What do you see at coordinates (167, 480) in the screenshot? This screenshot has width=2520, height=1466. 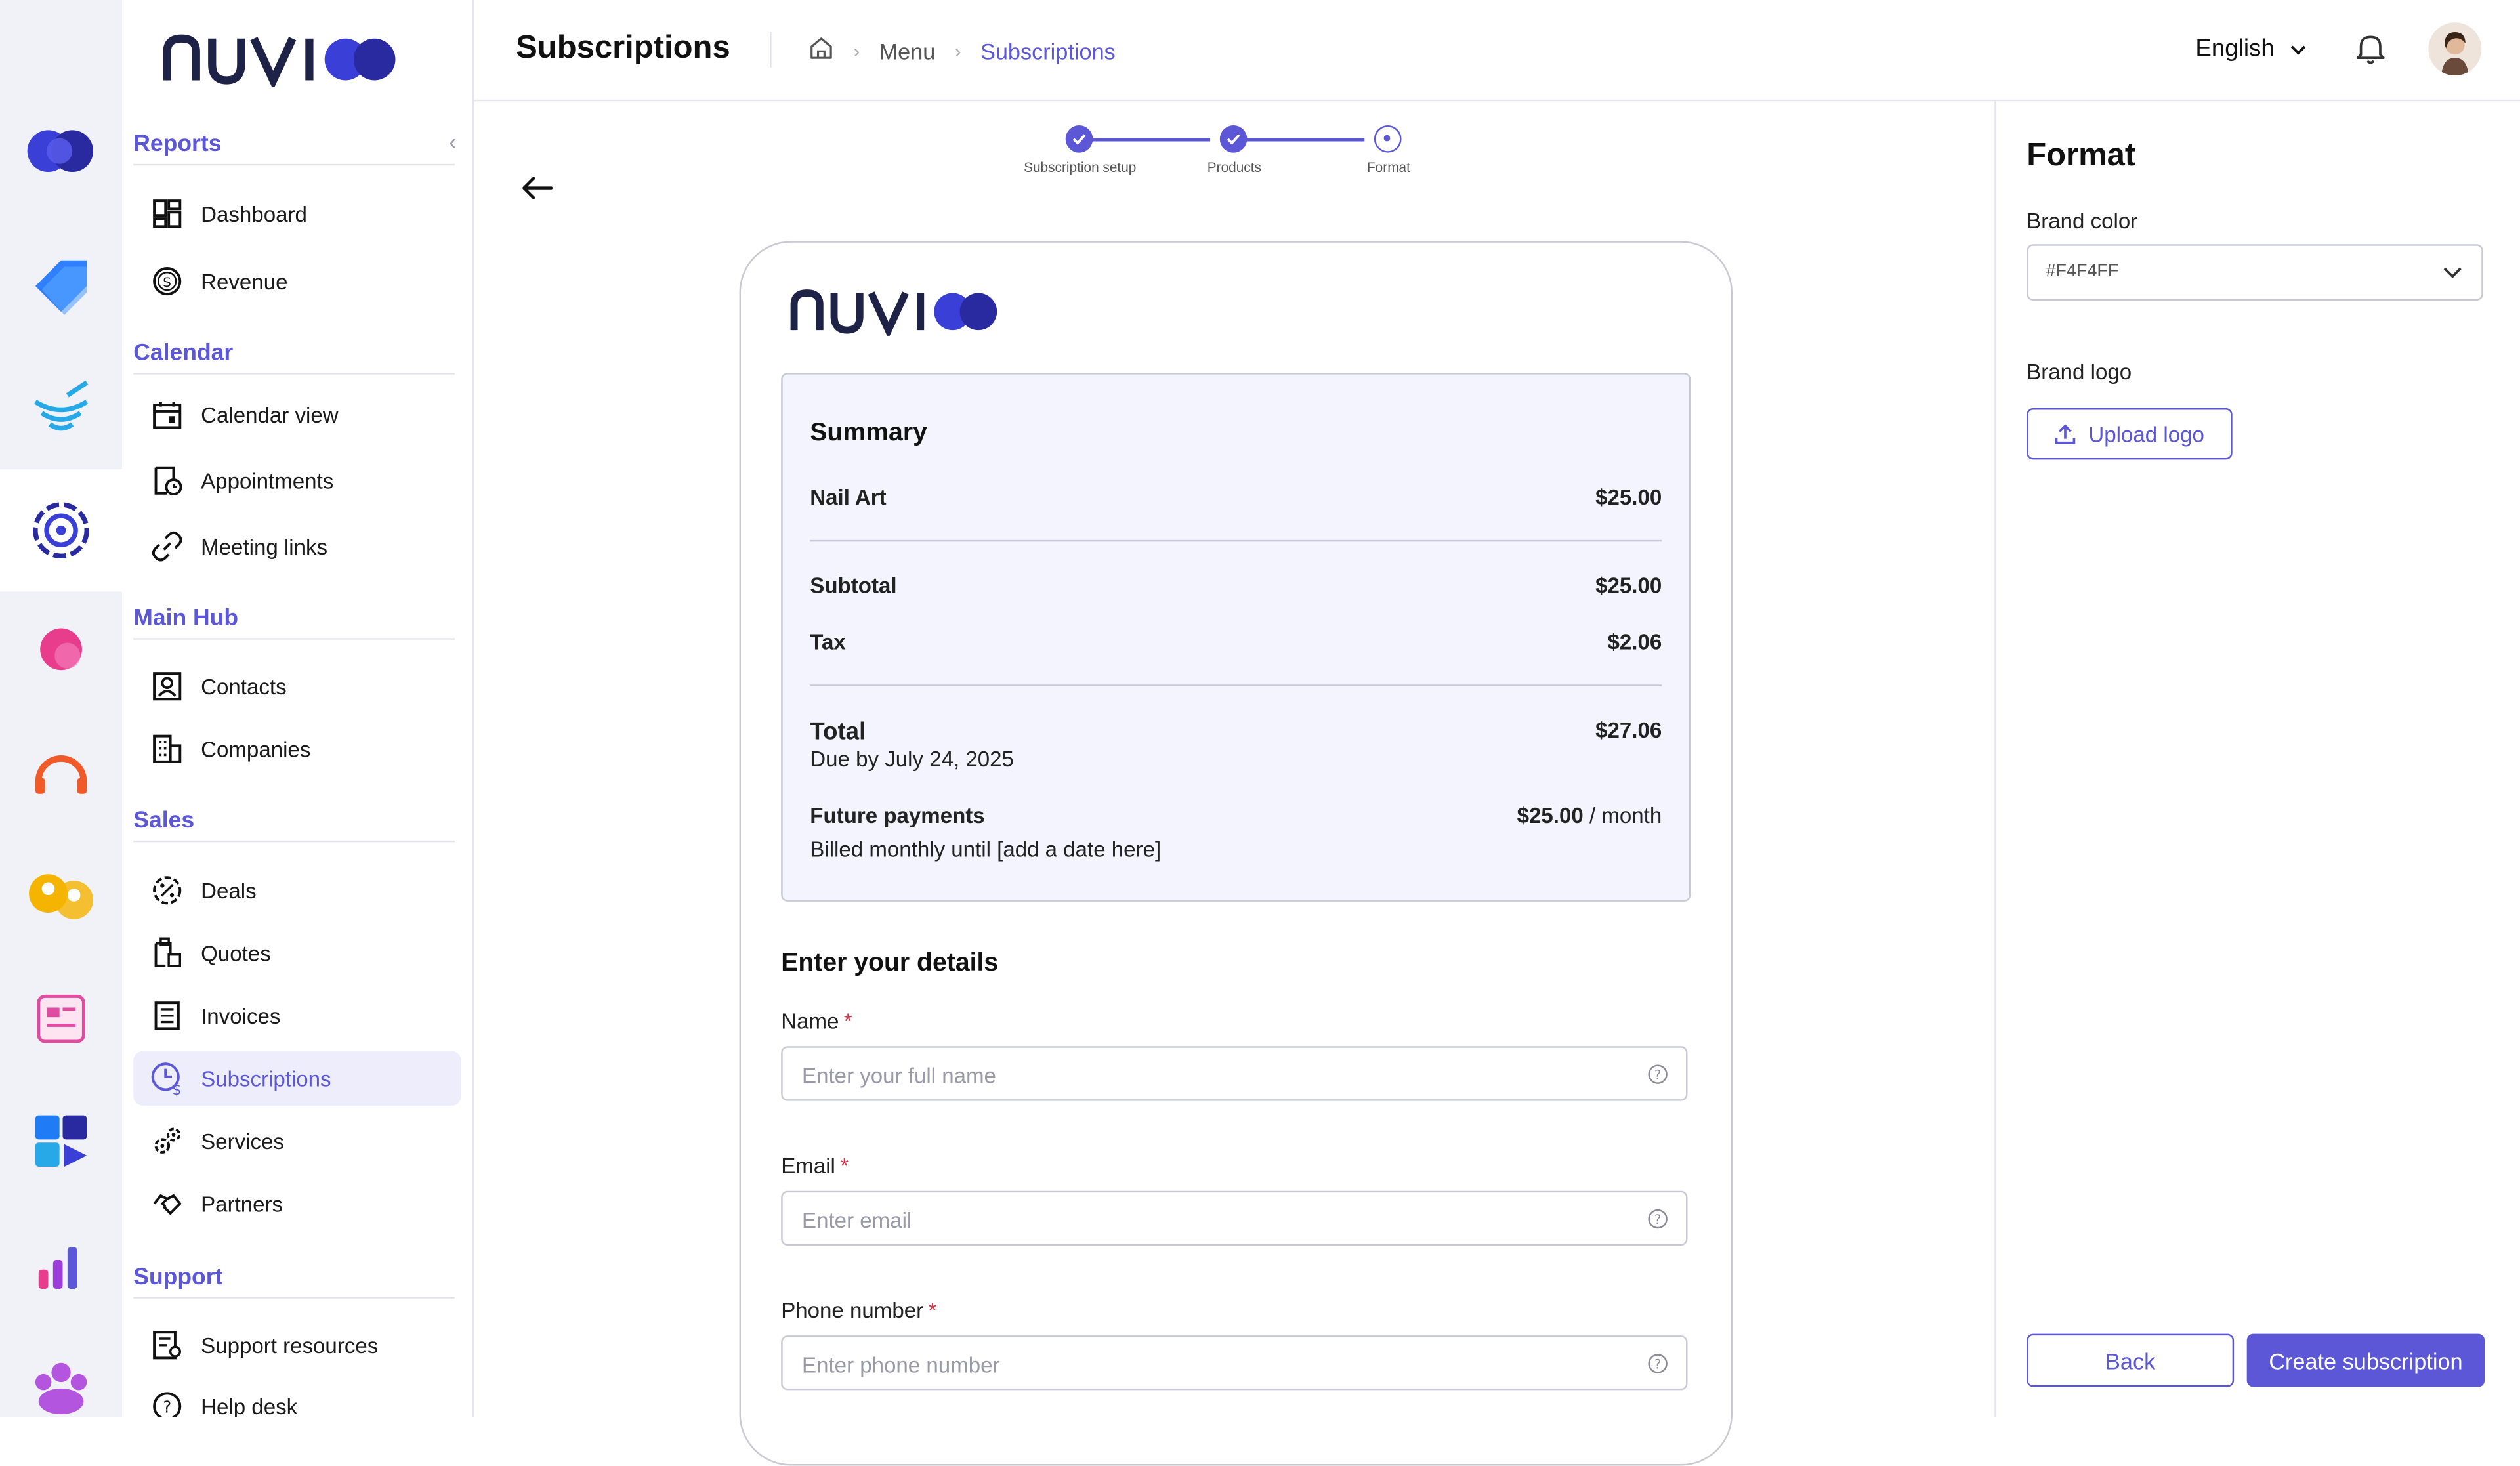 I see `appointment-icon` at bounding box center [167, 480].